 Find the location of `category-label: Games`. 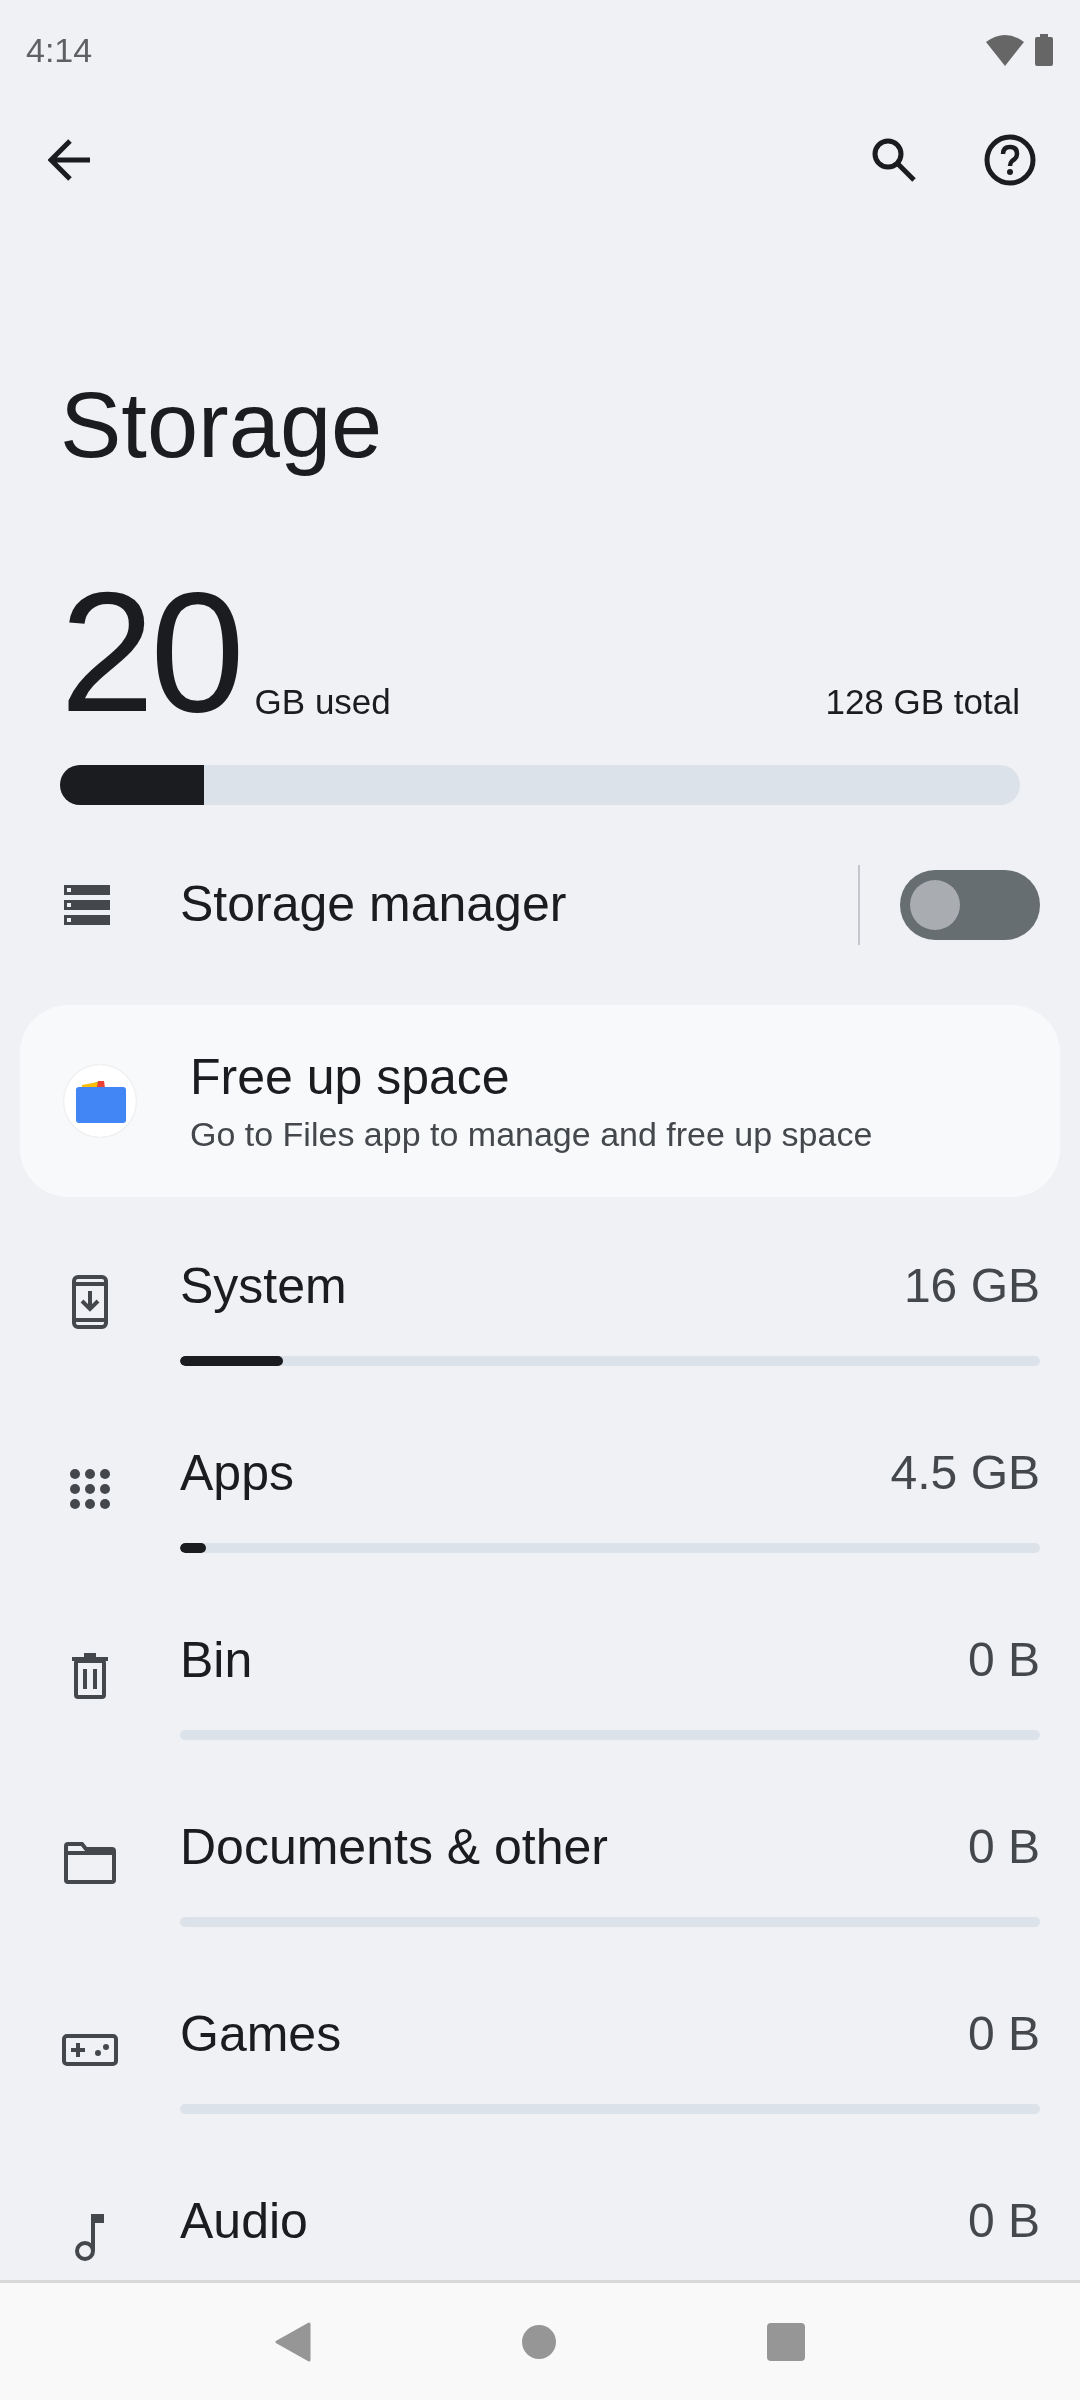

category-label: Games is located at coordinates (261, 2034).